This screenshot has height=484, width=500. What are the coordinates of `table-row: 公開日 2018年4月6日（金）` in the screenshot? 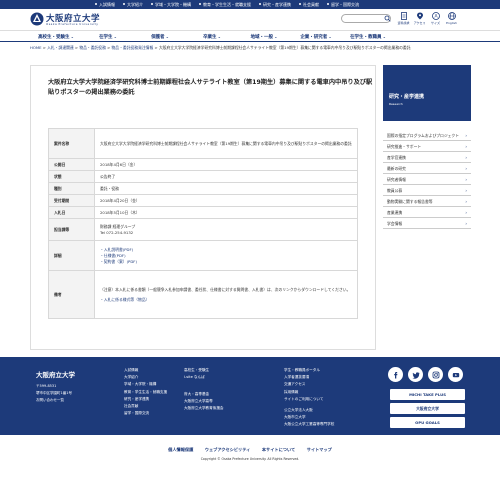 It's located at (203, 164).